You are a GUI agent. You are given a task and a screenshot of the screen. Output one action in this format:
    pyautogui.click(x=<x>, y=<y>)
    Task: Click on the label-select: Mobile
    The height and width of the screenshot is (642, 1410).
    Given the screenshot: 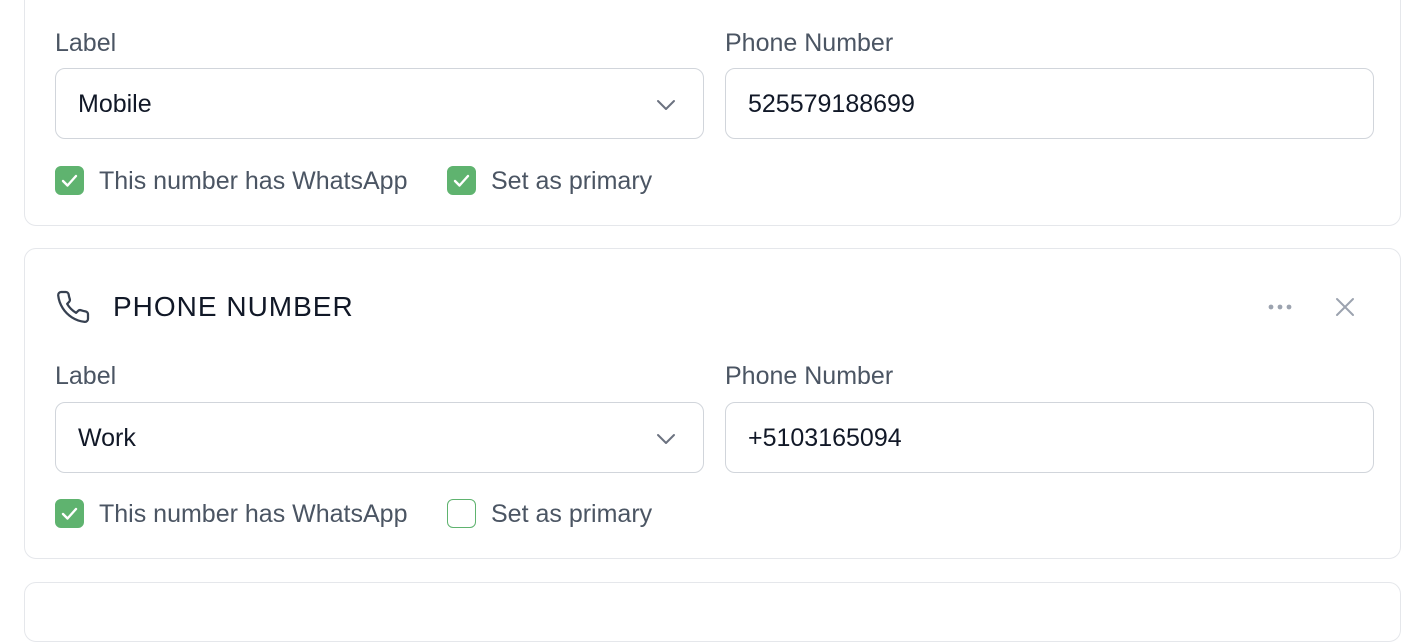 What is the action you would take?
    pyautogui.click(x=379, y=103)
    